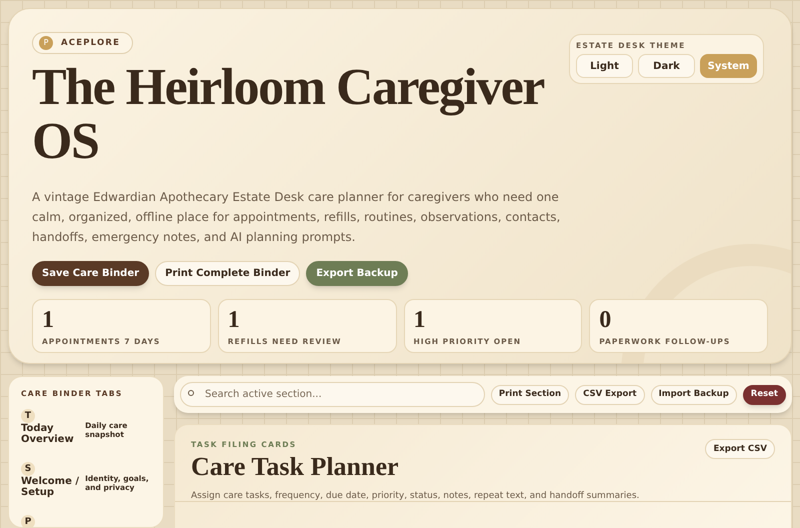  Describe the element at coordinates (52, 487) in the screenshot. I see `tab-label: Welcome / Setup` at that location.